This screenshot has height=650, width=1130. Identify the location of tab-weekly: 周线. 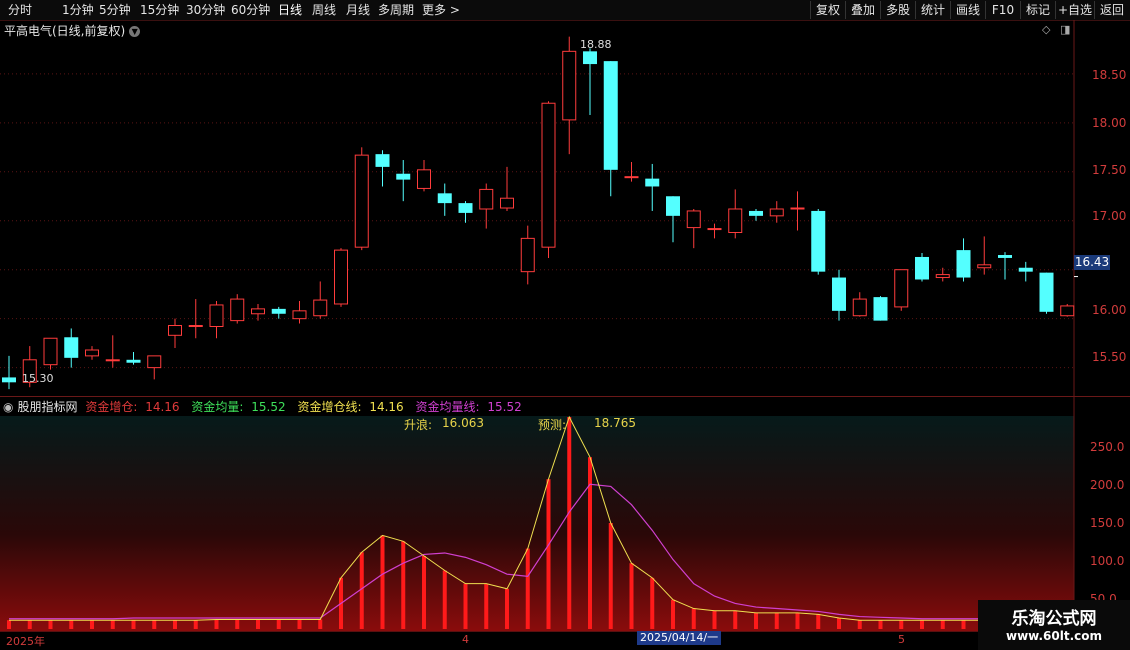
(324, 10).